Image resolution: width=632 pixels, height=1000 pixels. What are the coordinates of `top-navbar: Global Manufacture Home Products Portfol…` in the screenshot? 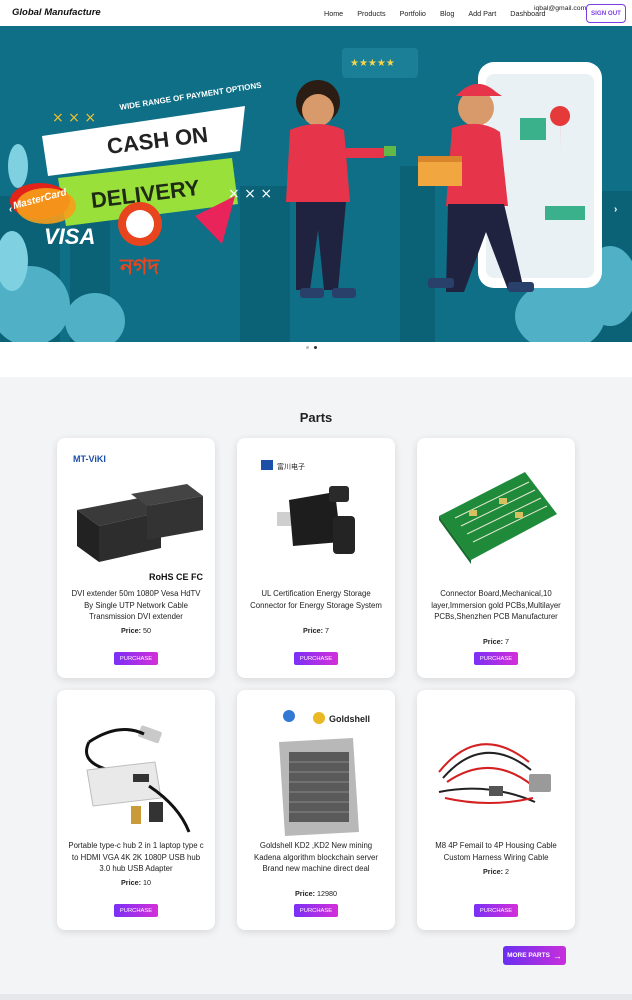 It's located at (316, 13).